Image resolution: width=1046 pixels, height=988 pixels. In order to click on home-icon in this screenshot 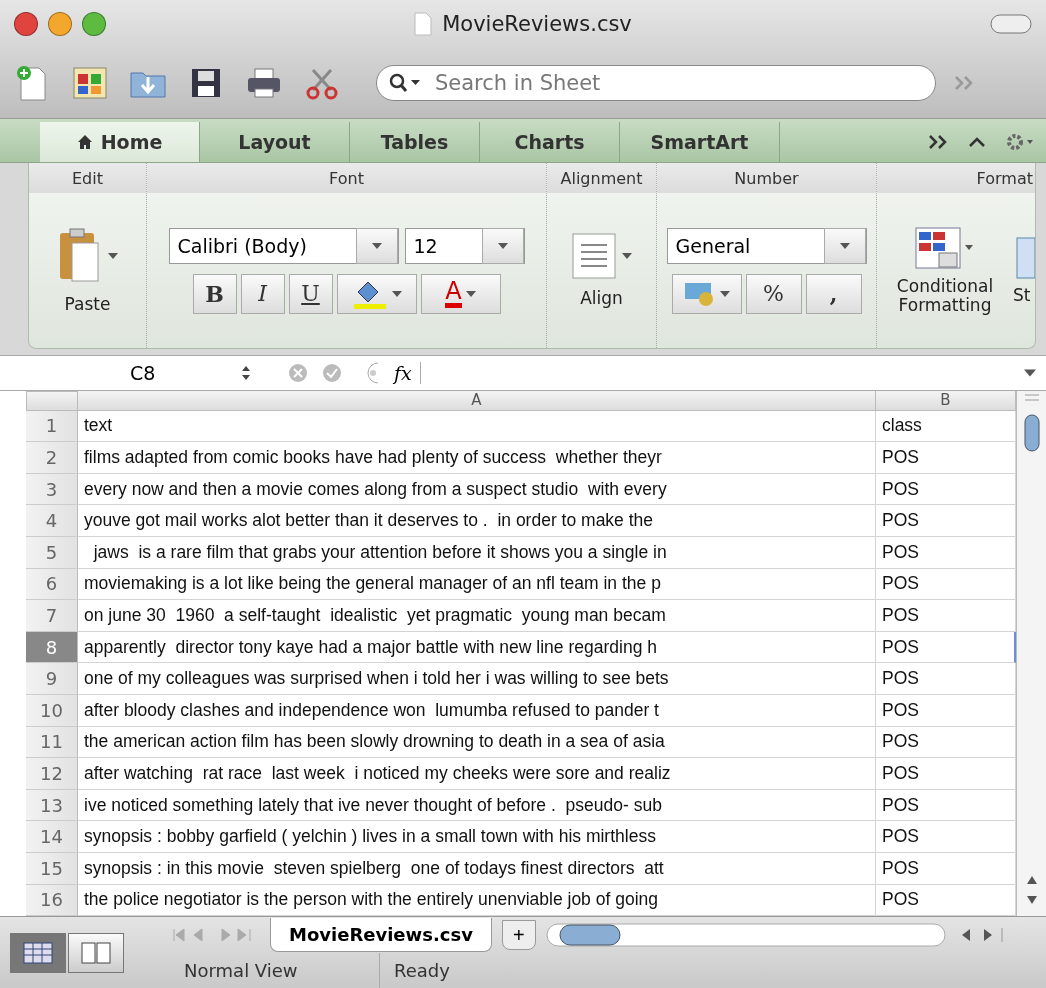, I will do `click(84, 142)`.